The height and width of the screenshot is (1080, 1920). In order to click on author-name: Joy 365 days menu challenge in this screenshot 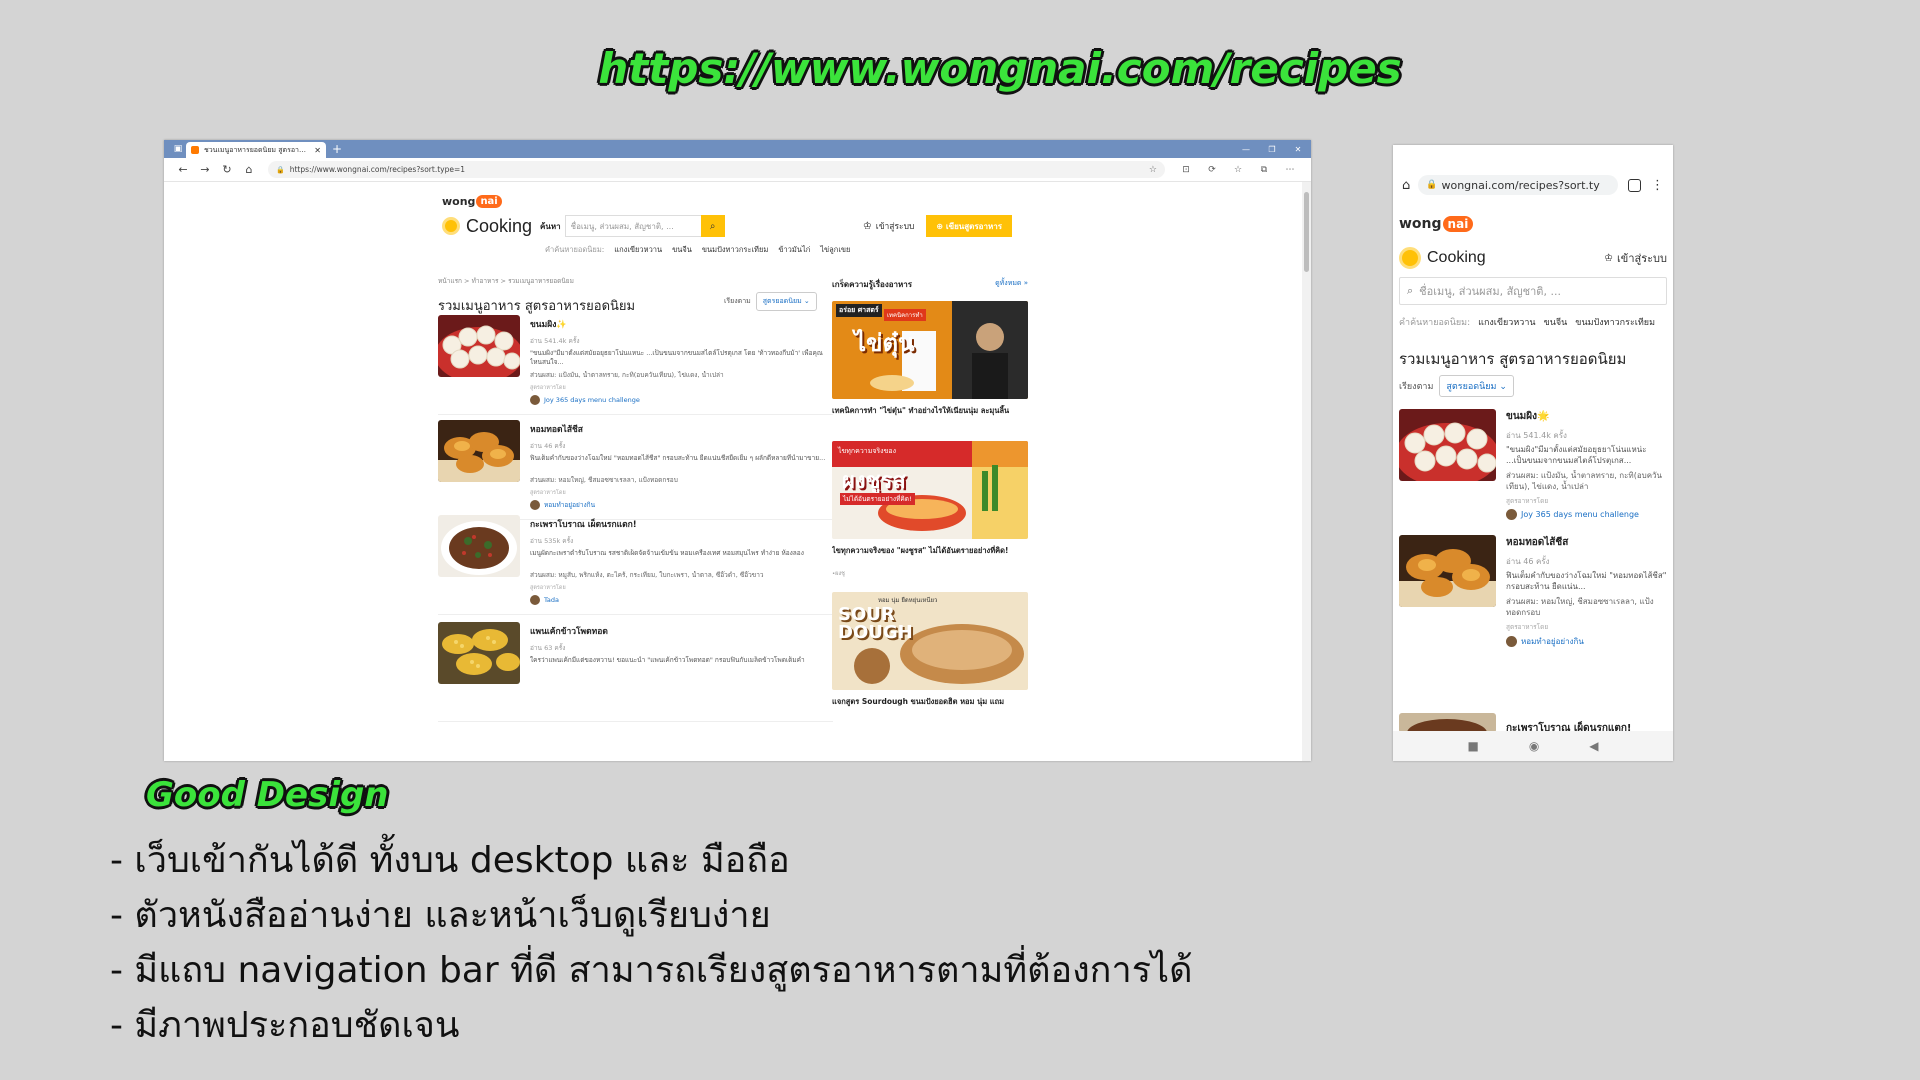, I will do `click(1580, 514)`.